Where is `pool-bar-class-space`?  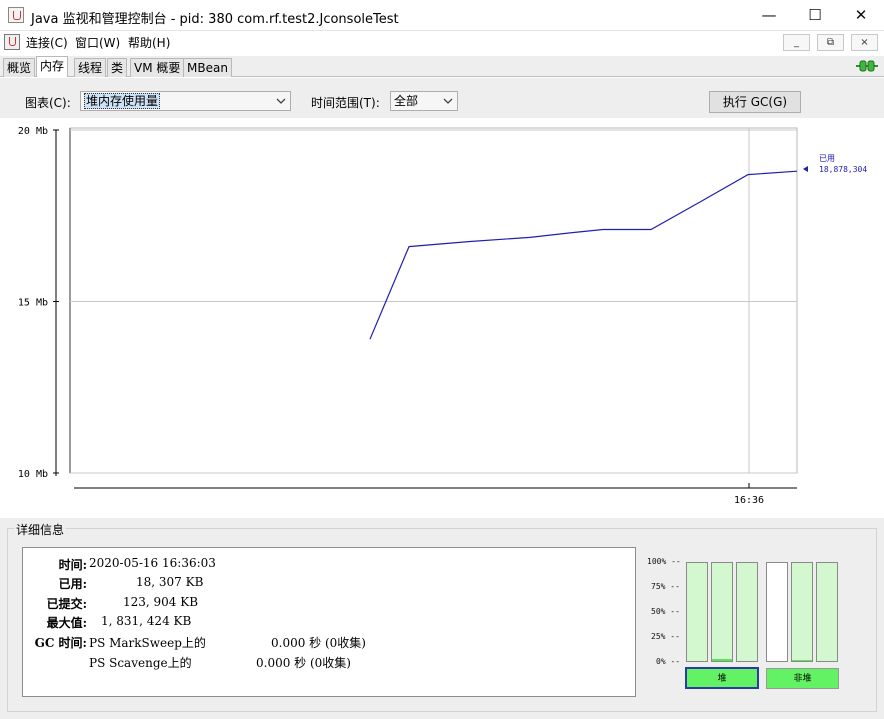 pool-bar-class-space is located at coordinates (827, 612).